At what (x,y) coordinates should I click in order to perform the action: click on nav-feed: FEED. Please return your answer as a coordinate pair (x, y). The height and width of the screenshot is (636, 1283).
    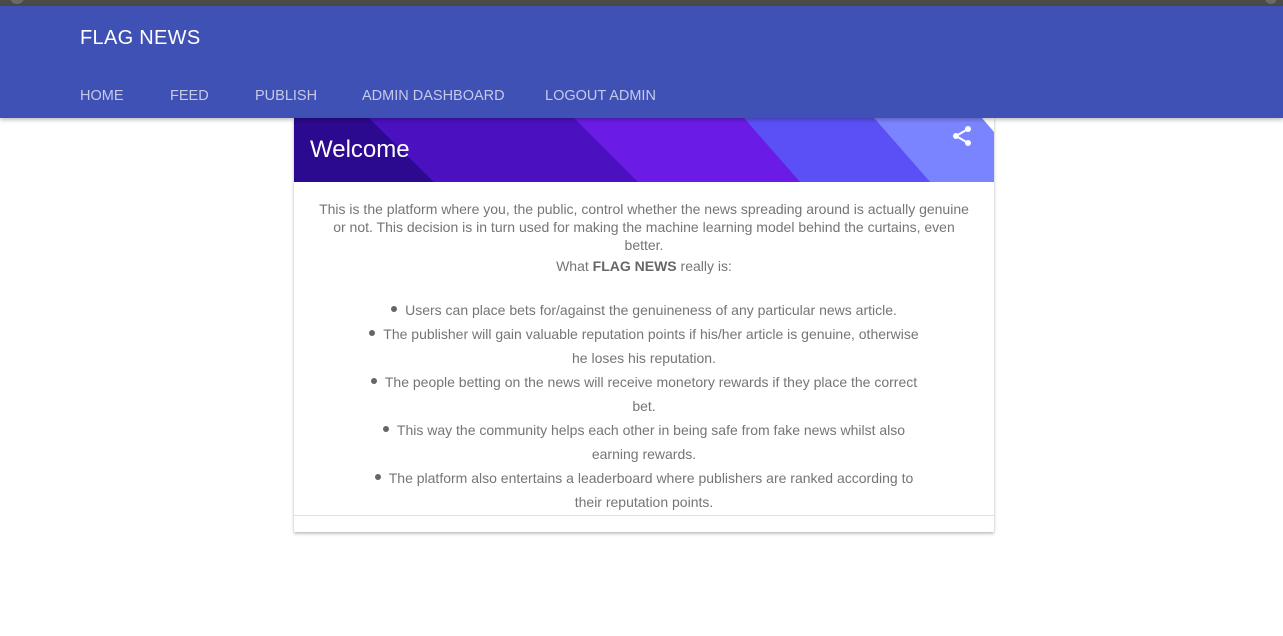
    Looking at the image, I should click on (189, 96).